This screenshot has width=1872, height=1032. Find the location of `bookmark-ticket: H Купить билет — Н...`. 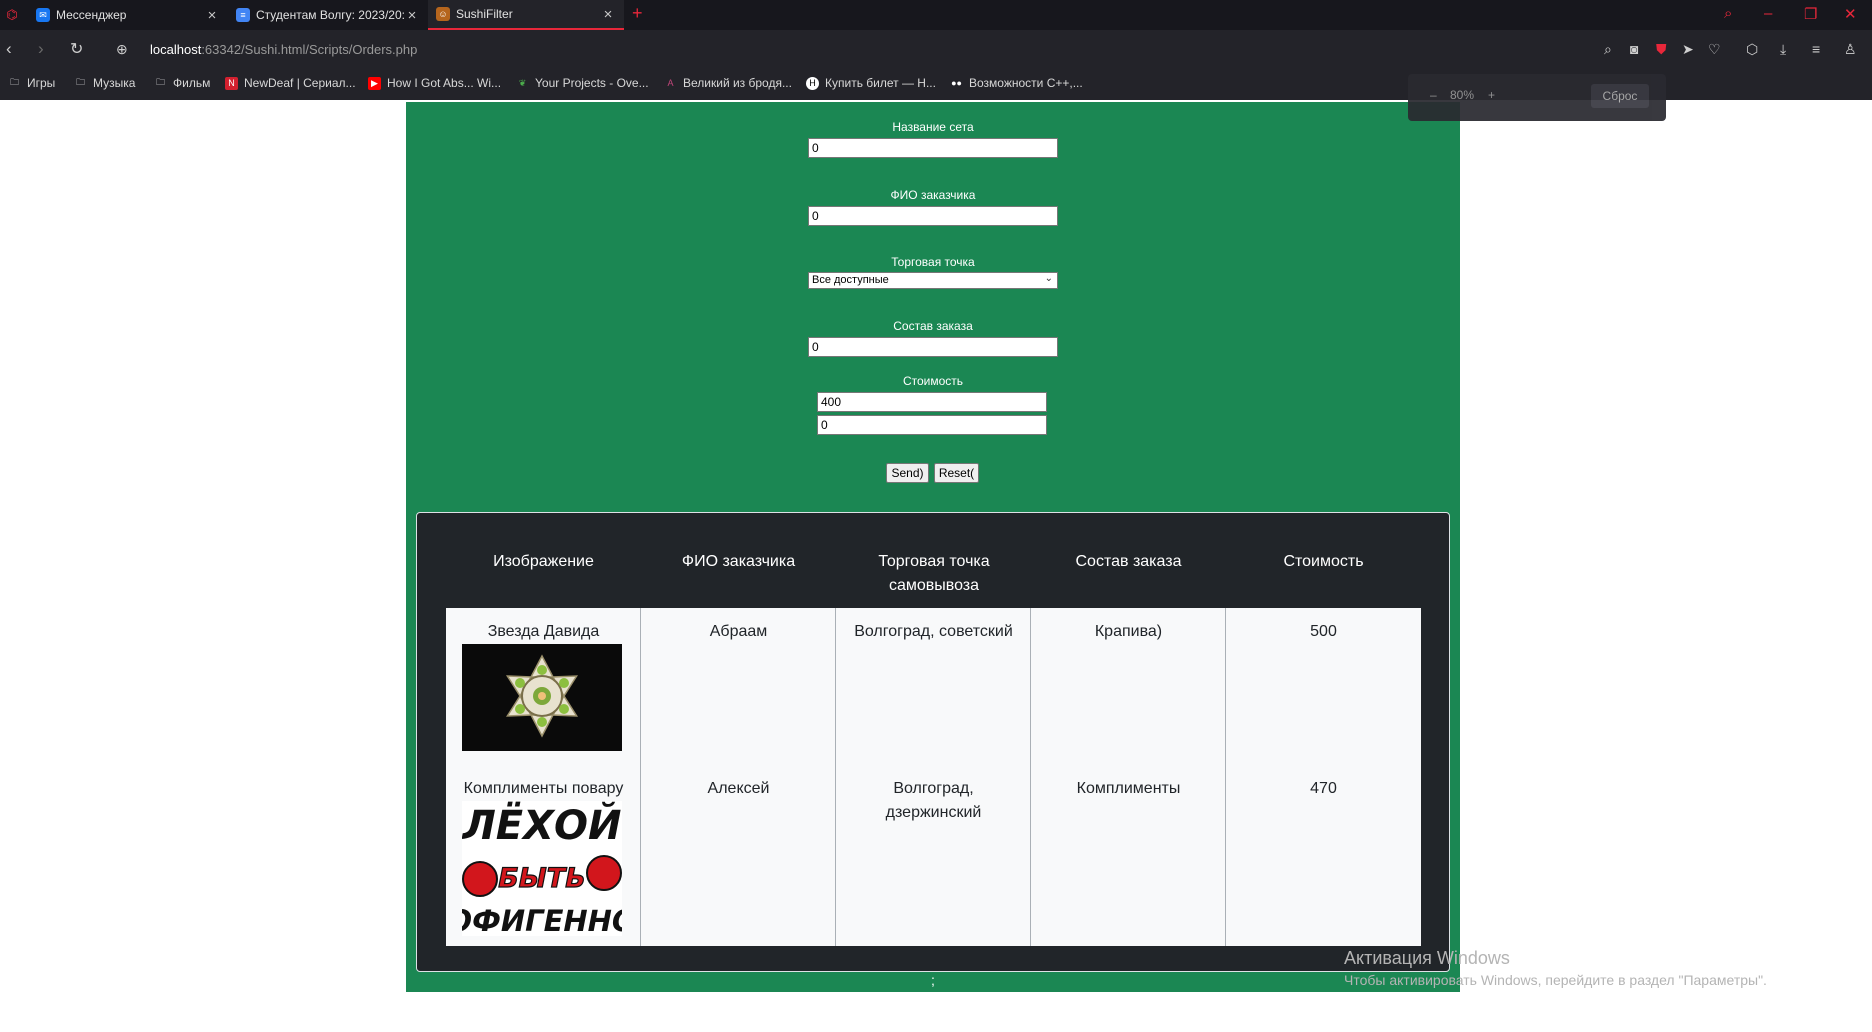

bookmark-ticket: H Купить билет — Н... is located at coordinates (871, 83).